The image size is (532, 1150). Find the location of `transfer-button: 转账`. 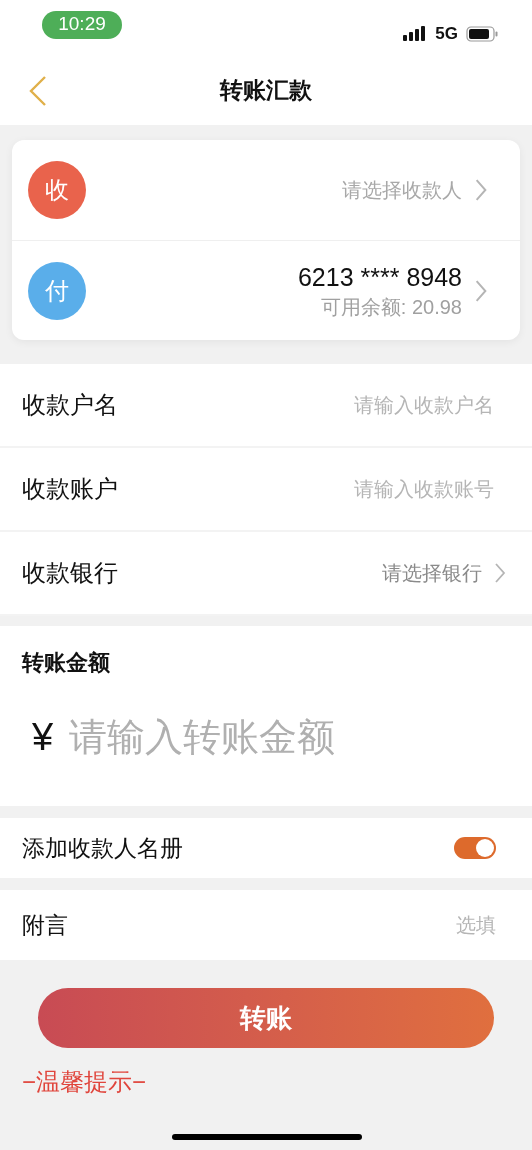

transfer-button: 转账 is located at coordinates (266, 1018).